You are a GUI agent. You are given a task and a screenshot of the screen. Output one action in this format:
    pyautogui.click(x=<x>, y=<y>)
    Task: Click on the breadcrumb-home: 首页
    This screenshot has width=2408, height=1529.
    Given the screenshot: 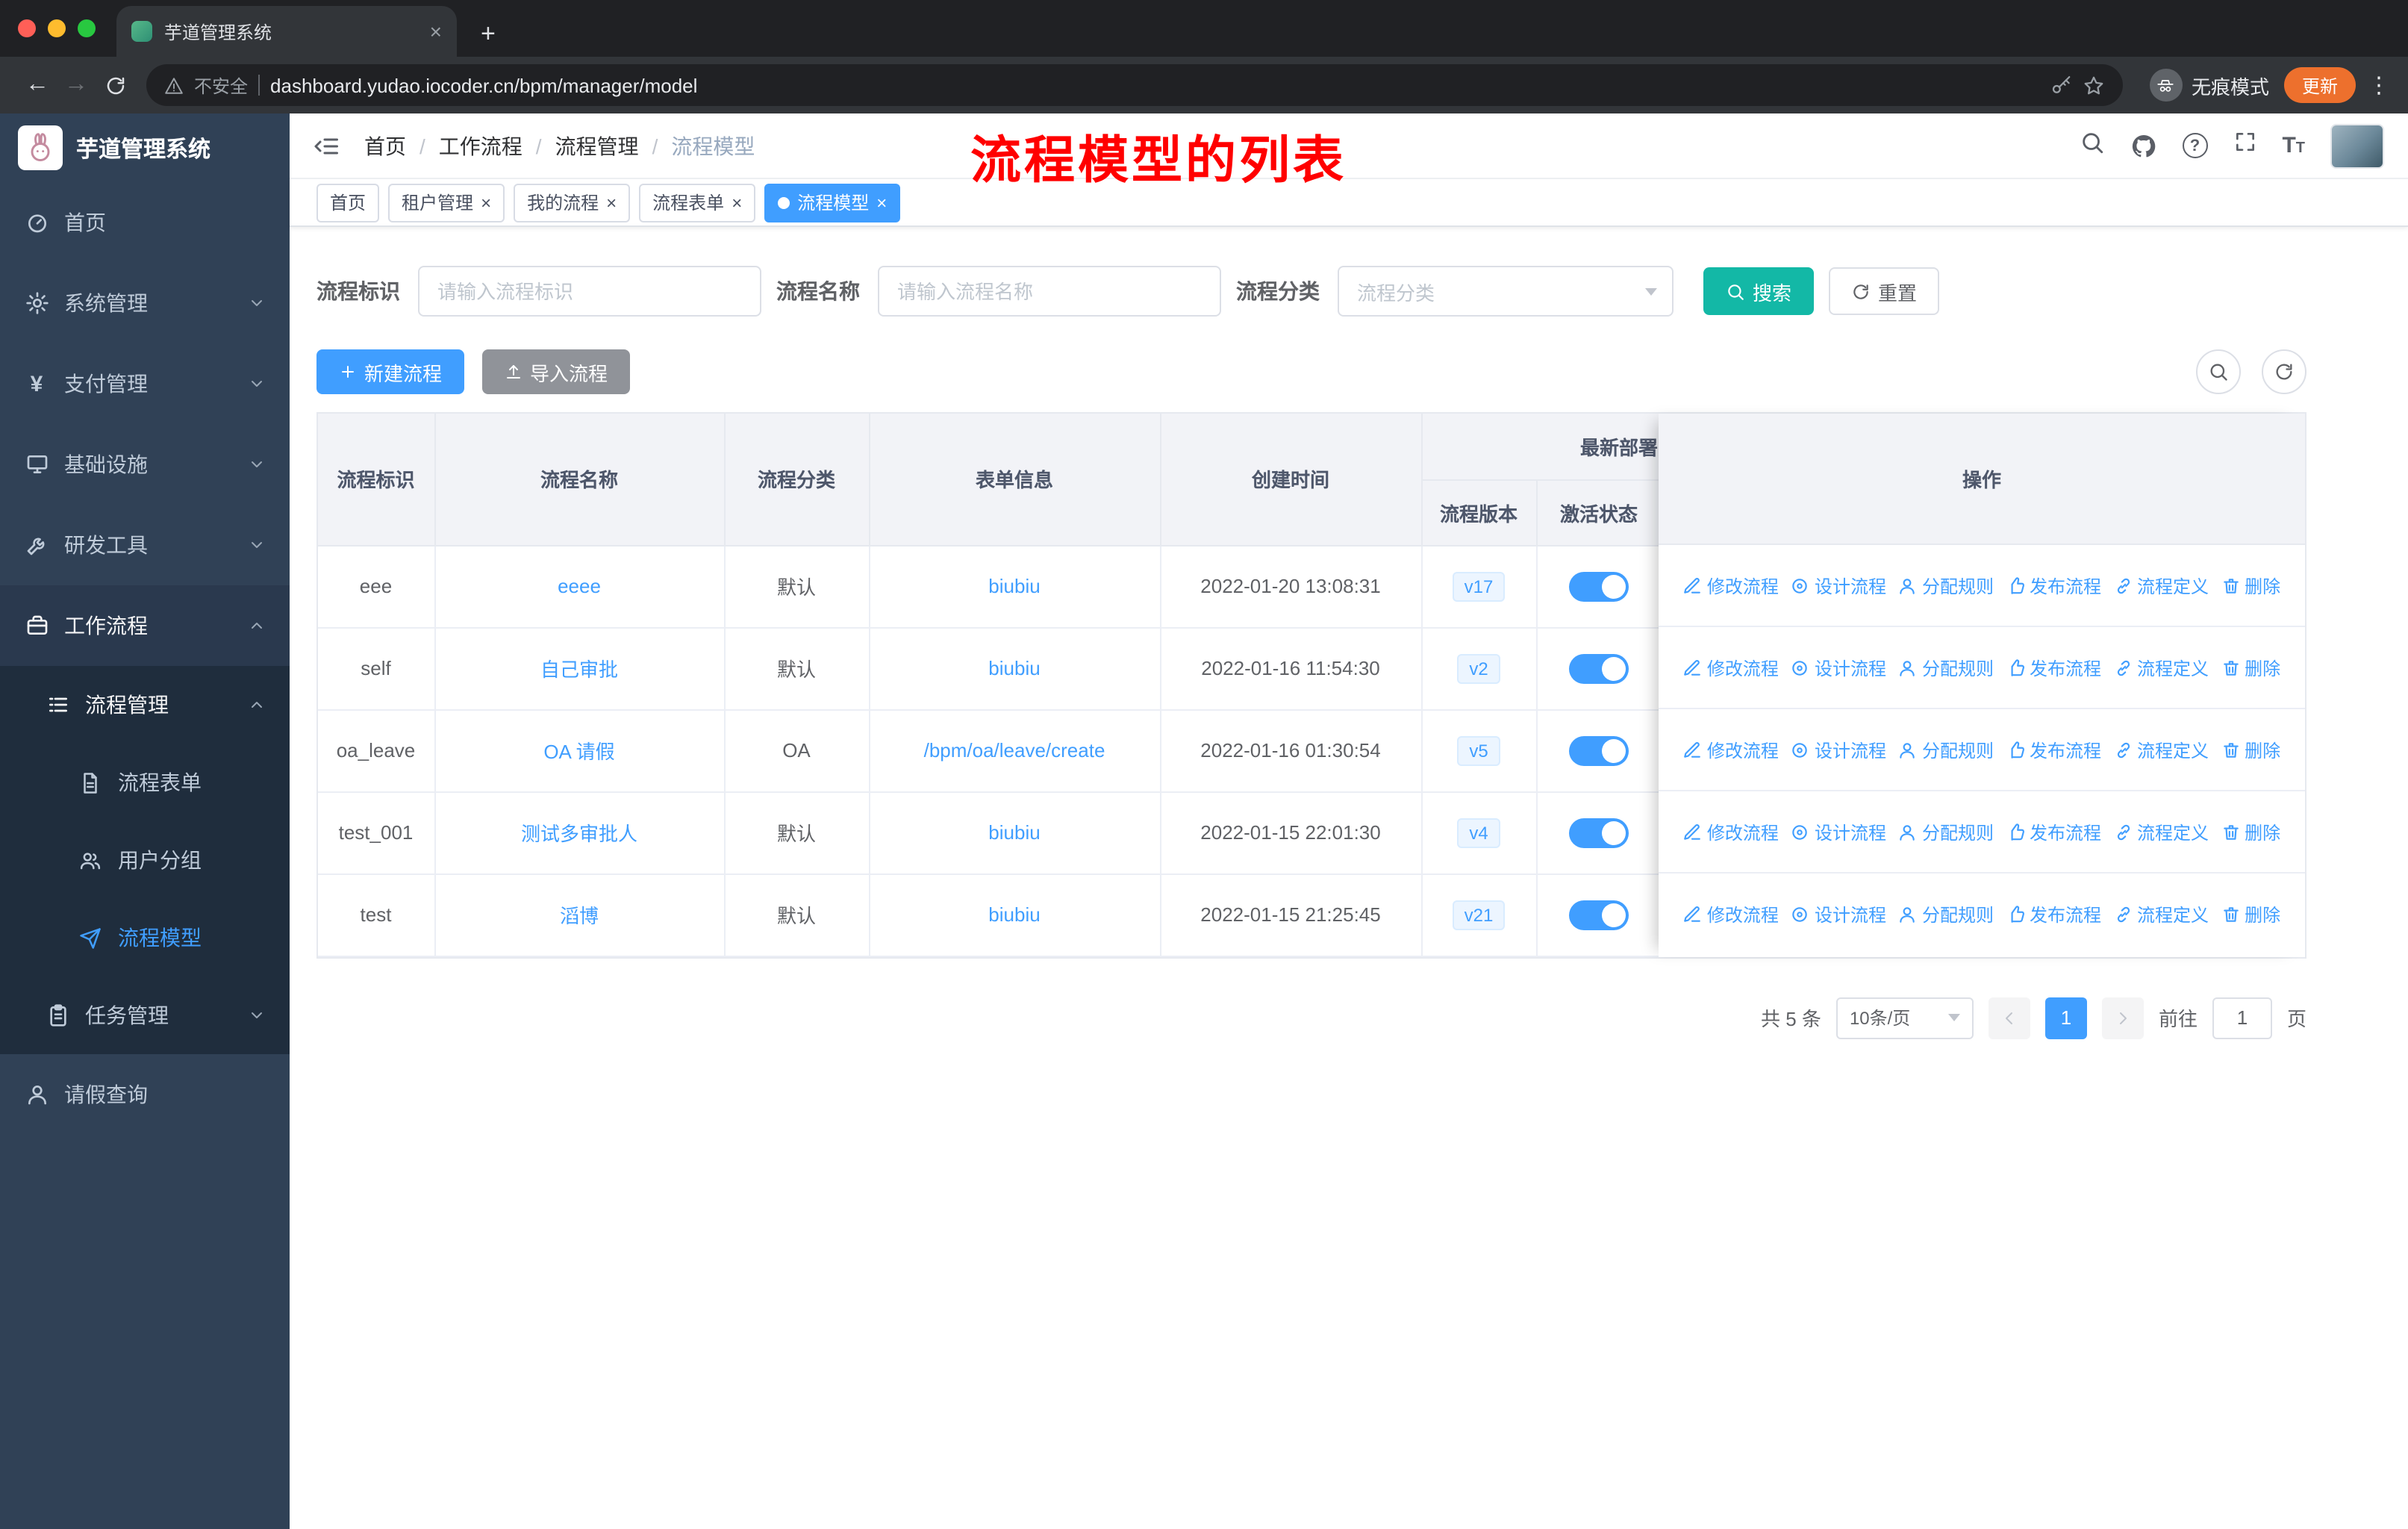 What is the action you would take?
    pyautogui.click(x=385, y=146)
    